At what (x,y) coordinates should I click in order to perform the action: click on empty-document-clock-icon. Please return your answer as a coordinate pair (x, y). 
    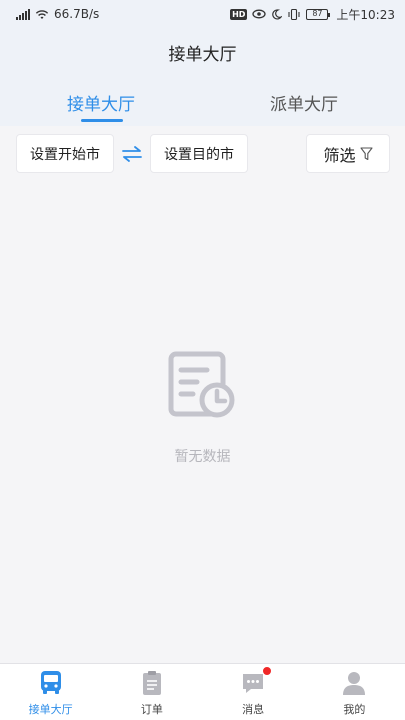
    Looking at the image, I should click on (201, 384).